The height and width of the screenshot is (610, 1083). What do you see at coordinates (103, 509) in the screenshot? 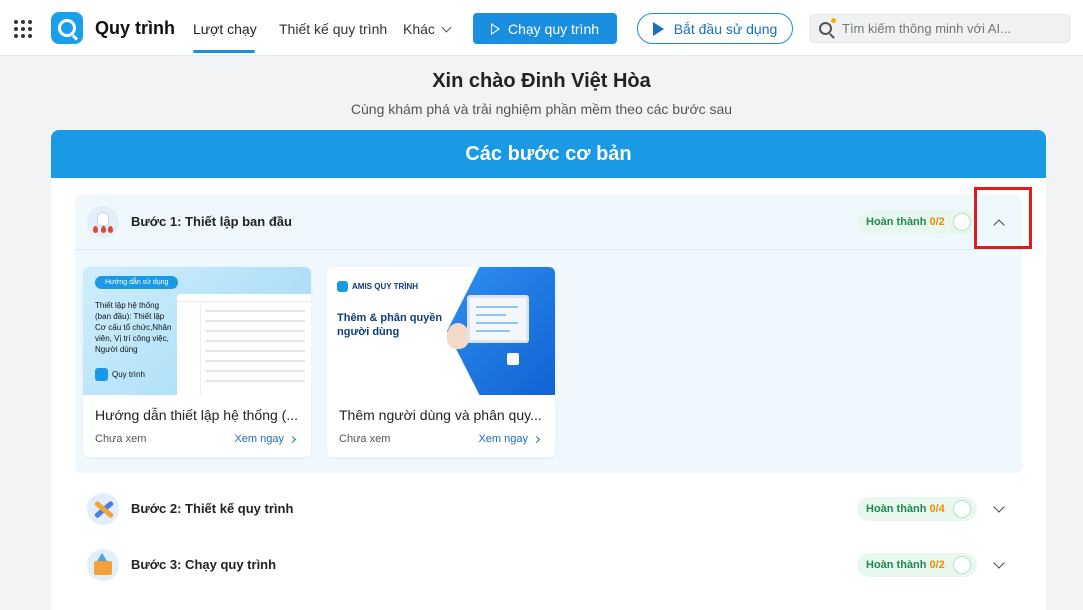
I see `design-tools-icon` at bounding box center [103, 509].